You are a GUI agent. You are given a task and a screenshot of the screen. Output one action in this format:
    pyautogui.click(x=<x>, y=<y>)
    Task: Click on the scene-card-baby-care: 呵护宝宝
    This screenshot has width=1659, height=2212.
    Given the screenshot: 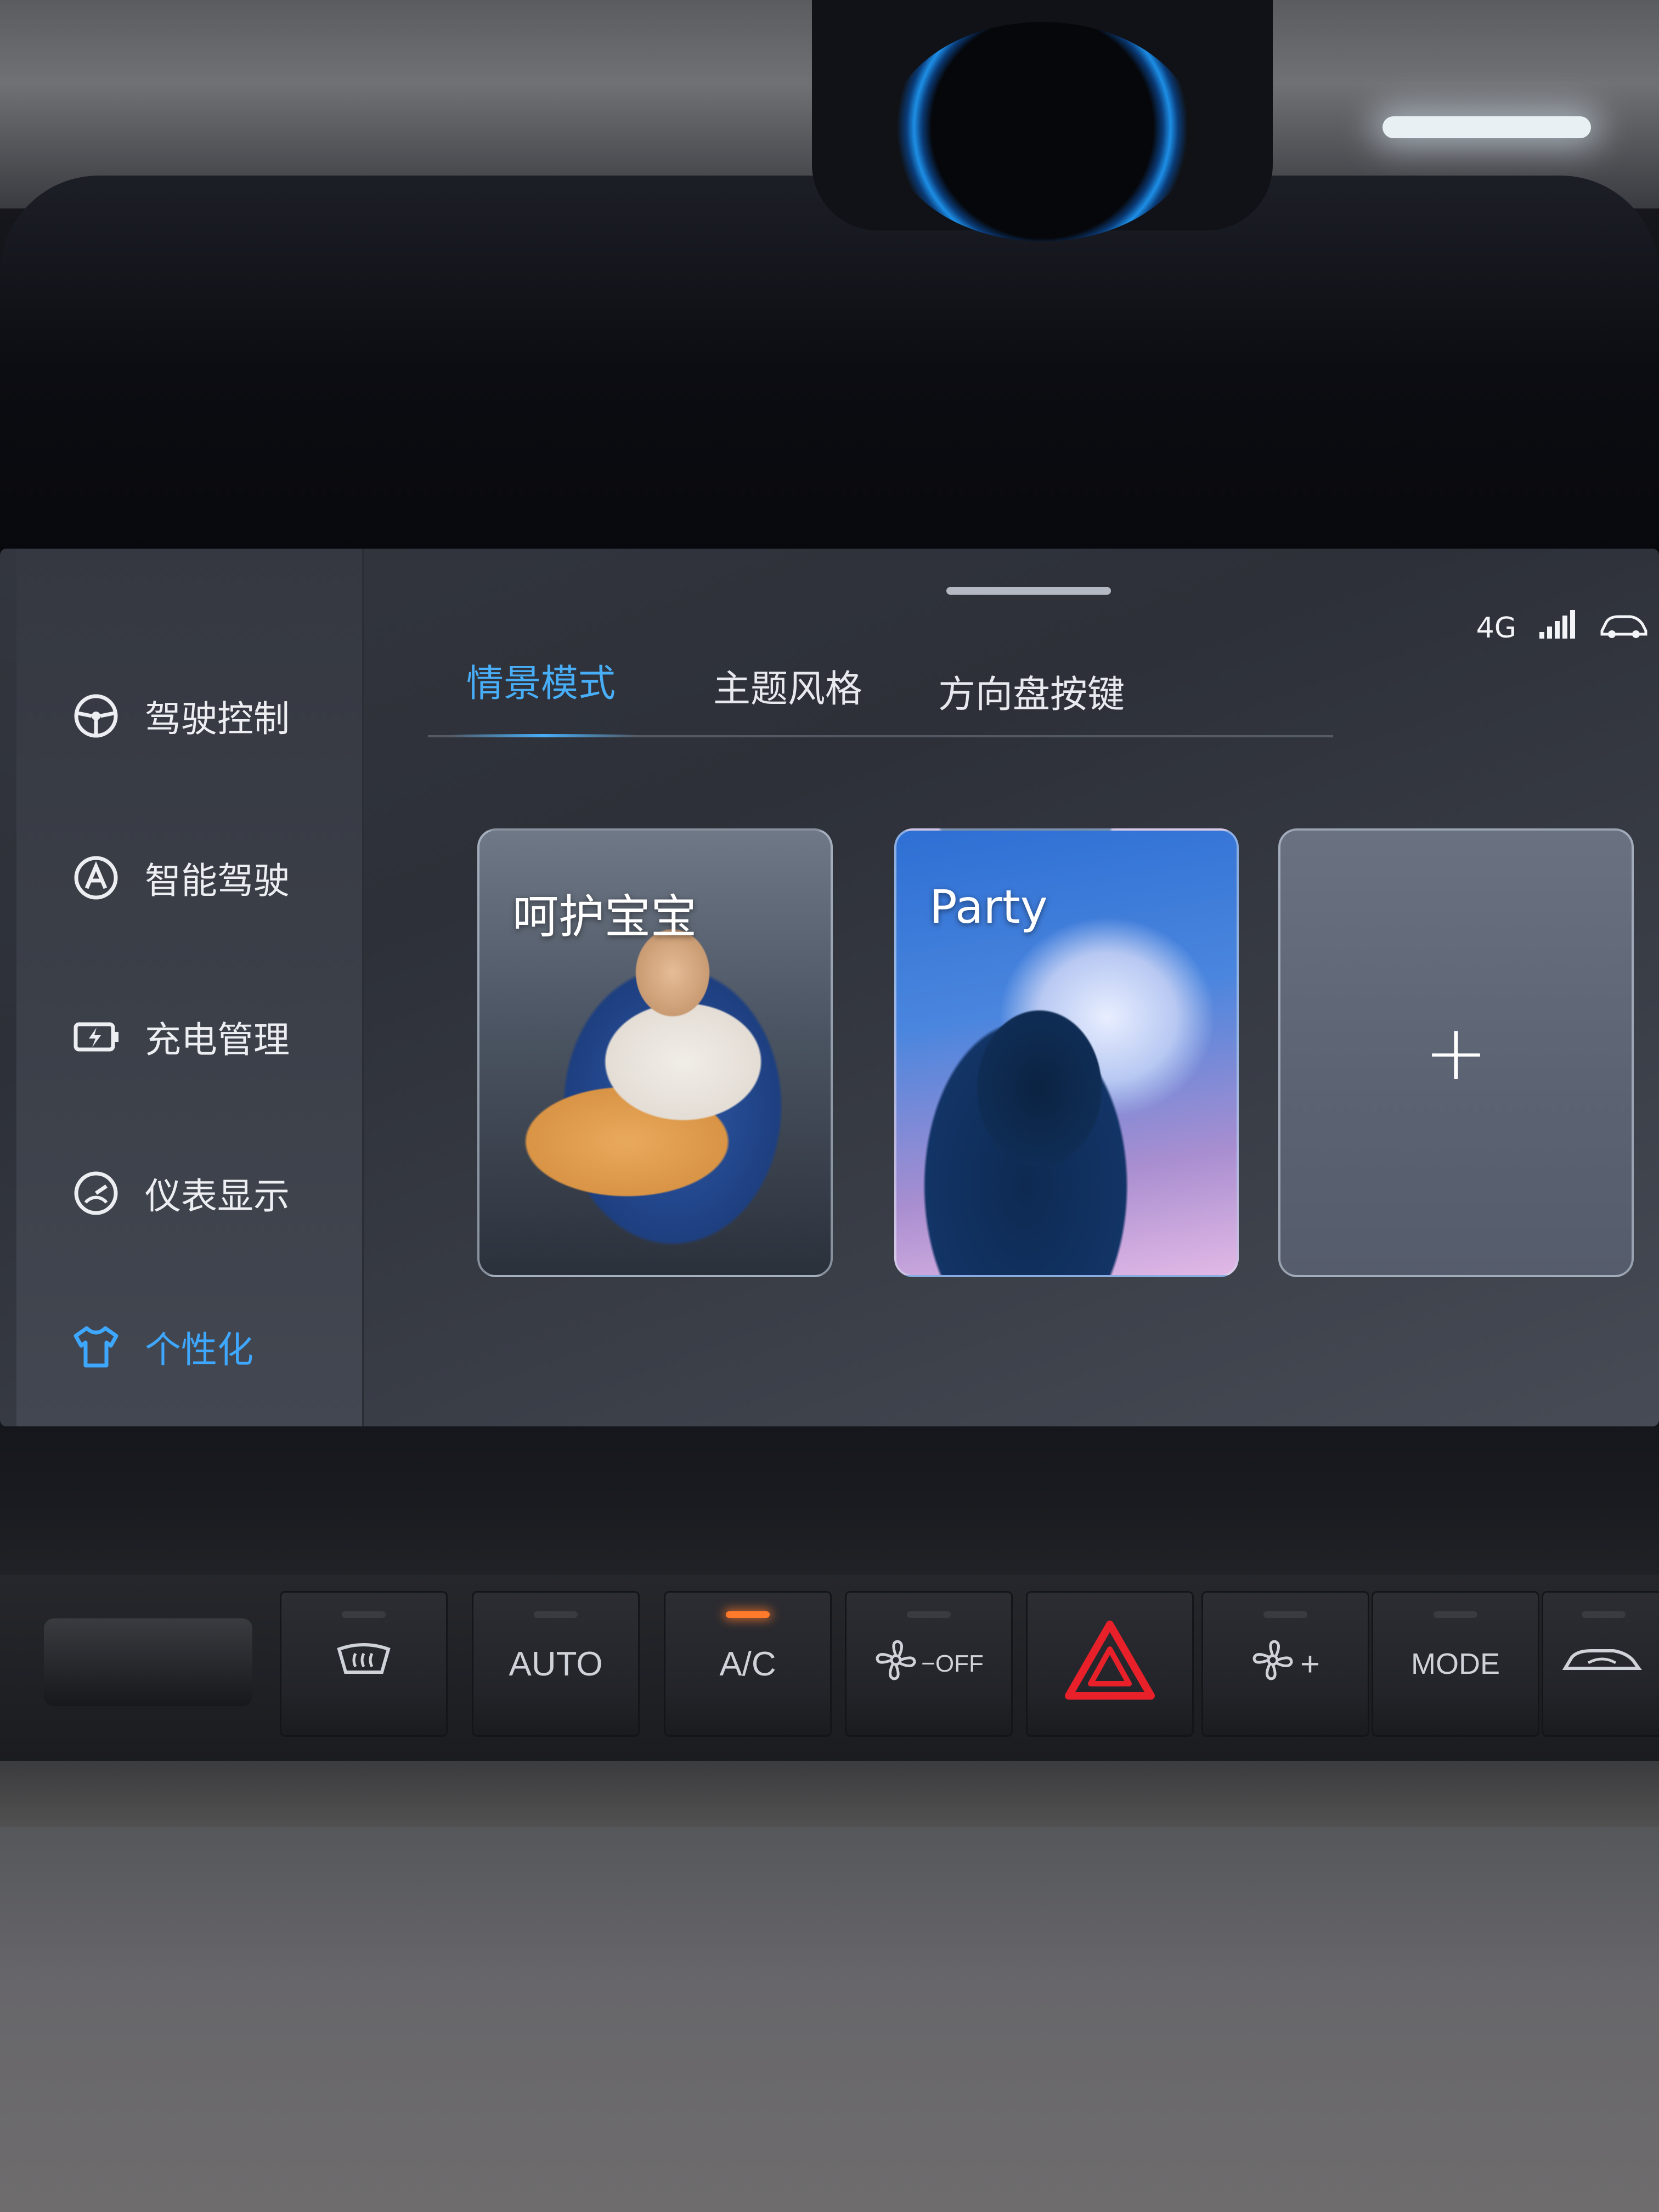 What is the action you would take?
    pyautogui.click(x=655, y=1052)
    